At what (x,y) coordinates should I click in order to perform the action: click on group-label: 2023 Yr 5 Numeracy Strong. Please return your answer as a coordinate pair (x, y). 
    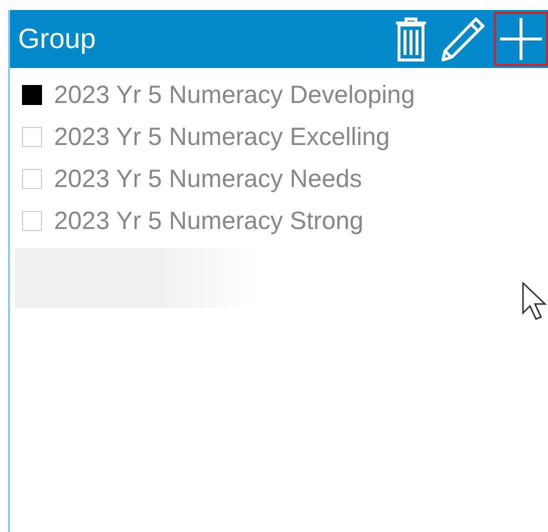
    Looking at the image, I should click on (209, 221).